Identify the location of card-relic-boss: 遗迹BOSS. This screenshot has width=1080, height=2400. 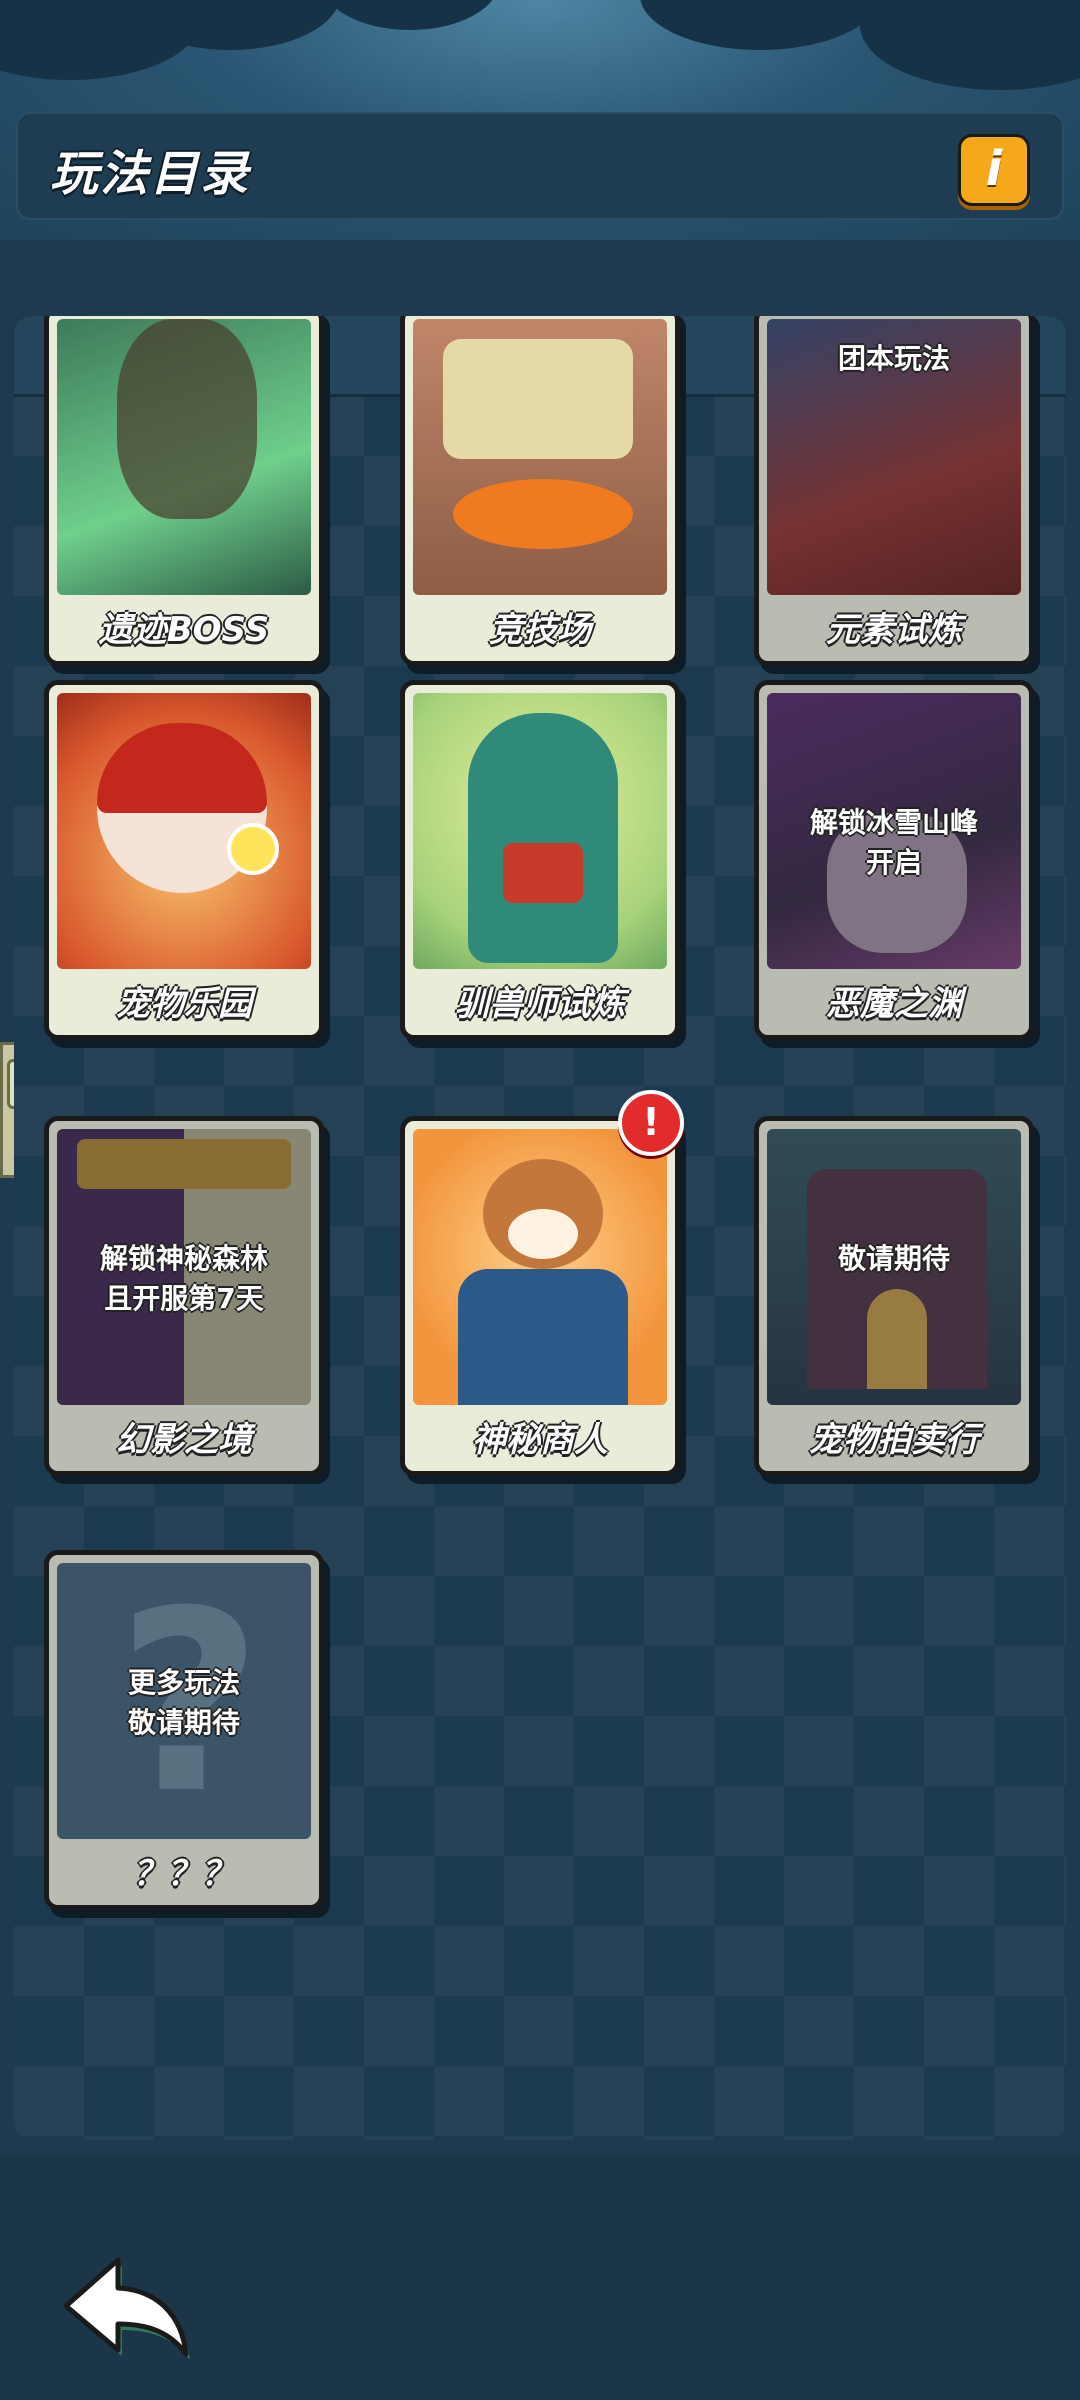
(184, 491).